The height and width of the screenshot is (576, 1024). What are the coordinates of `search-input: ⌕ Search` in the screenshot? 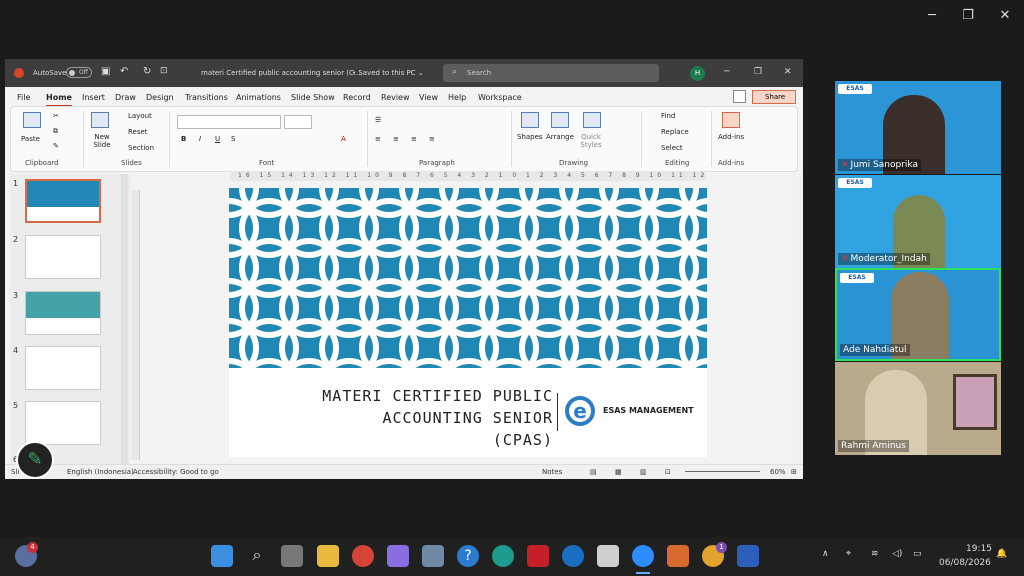 It's located at (551, 73).